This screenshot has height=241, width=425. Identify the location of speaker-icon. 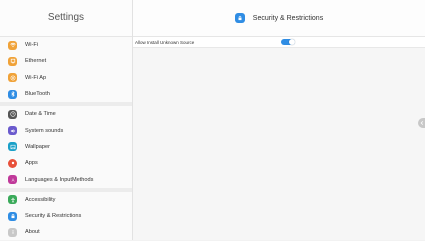
(12, 131).